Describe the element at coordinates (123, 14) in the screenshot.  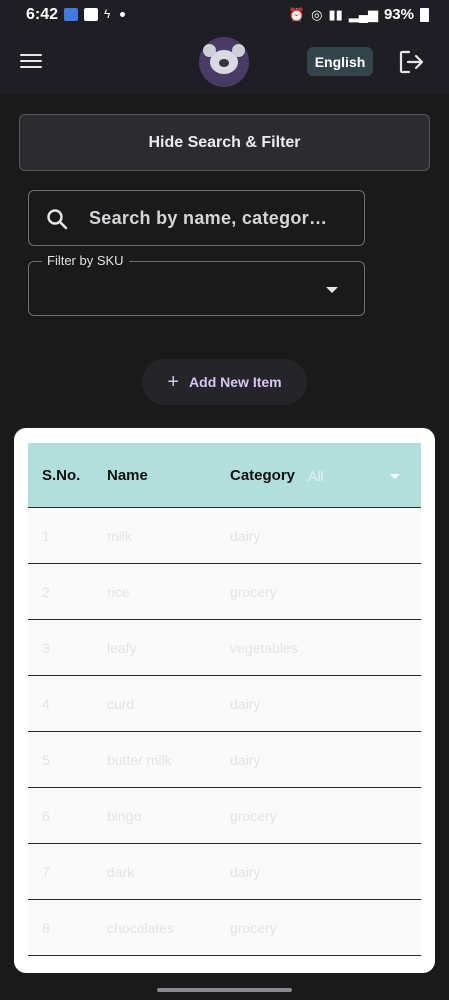
I see `more-notifications-icon` at that location.